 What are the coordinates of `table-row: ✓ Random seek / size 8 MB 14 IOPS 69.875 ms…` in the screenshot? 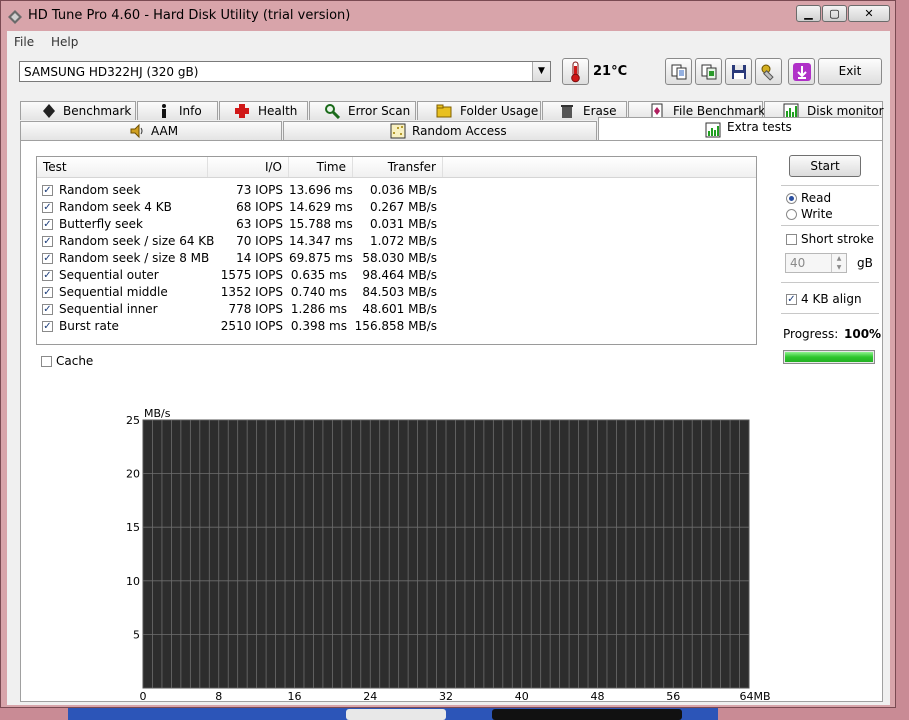 It's located at (396, 258).